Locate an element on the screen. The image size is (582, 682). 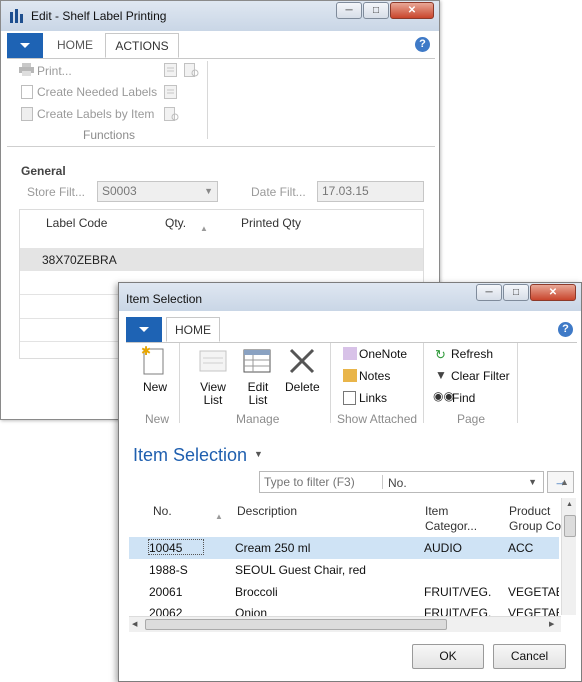
column-header-printed-qty: Printed Qty is located at coordinates (271, 223).